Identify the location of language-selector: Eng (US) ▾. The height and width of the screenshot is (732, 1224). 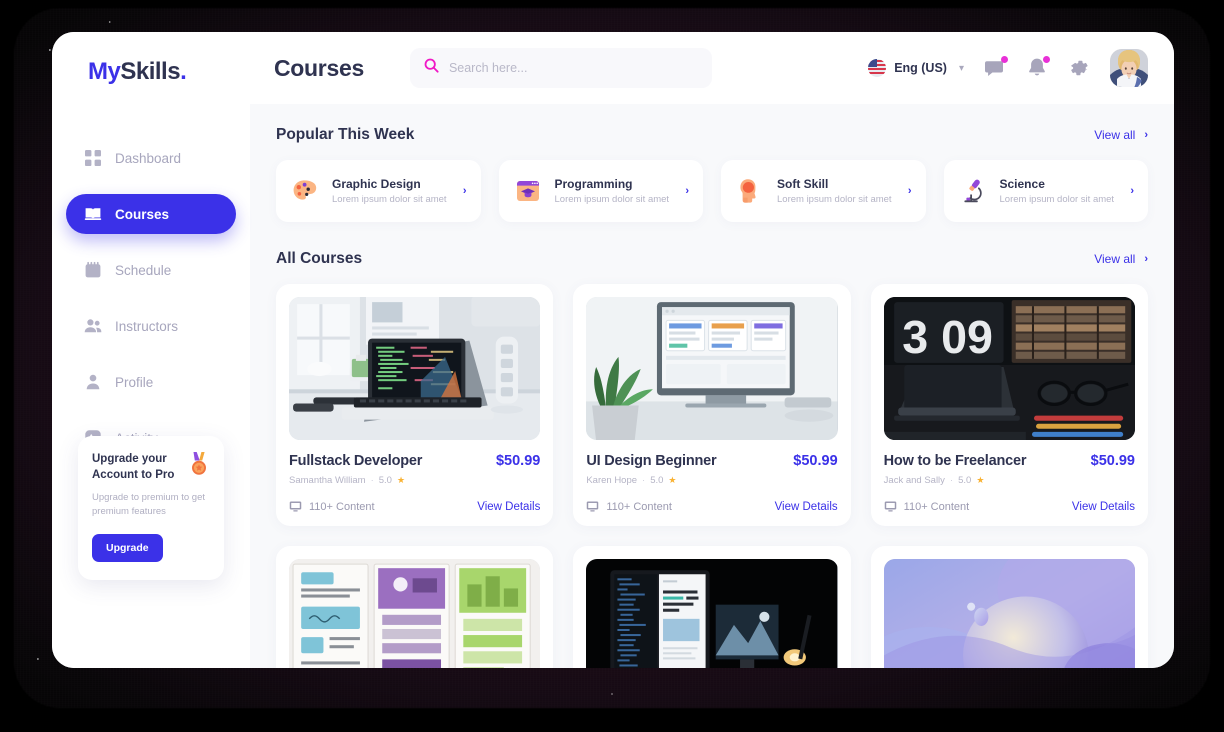
(916, 68).